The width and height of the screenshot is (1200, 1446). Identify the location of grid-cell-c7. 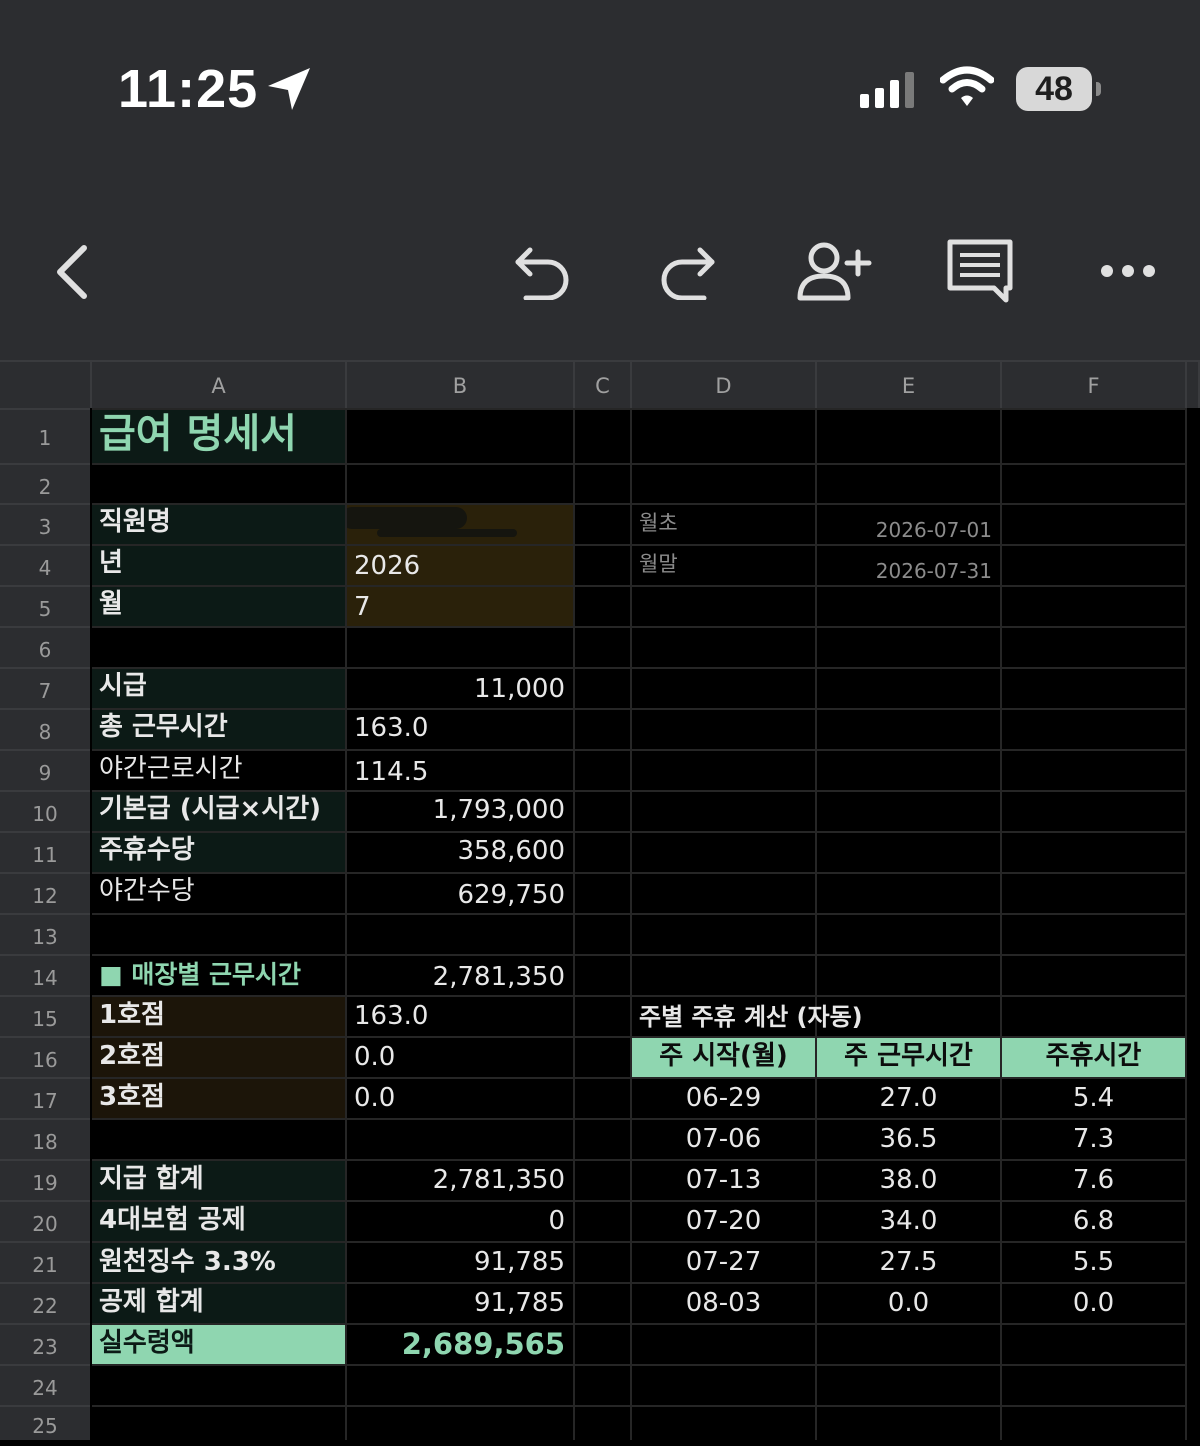
(603, 687).